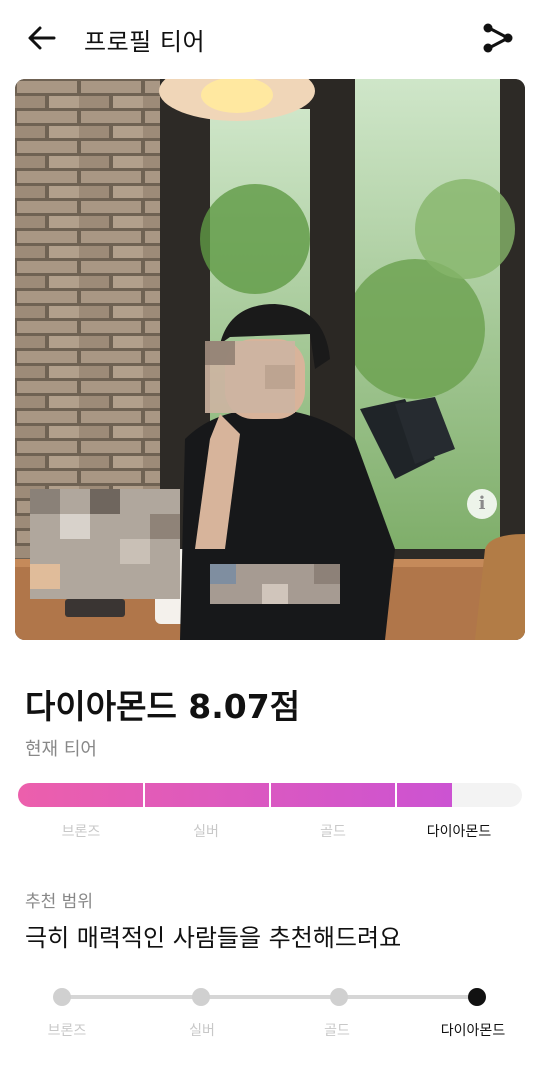 The height and width of the screenshot is (1091, 540). I want to click on share-button, so click(498, 38).